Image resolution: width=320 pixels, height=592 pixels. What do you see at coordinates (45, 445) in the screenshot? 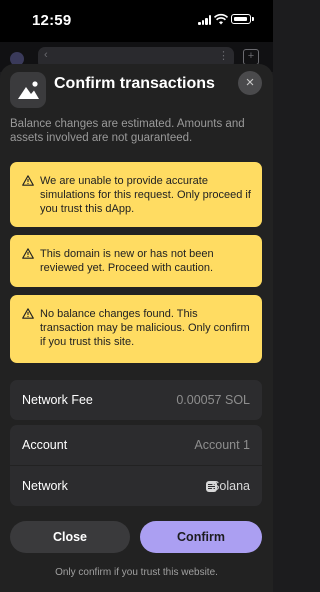
I see `account-label: Account` at bounding box center [45, 445].